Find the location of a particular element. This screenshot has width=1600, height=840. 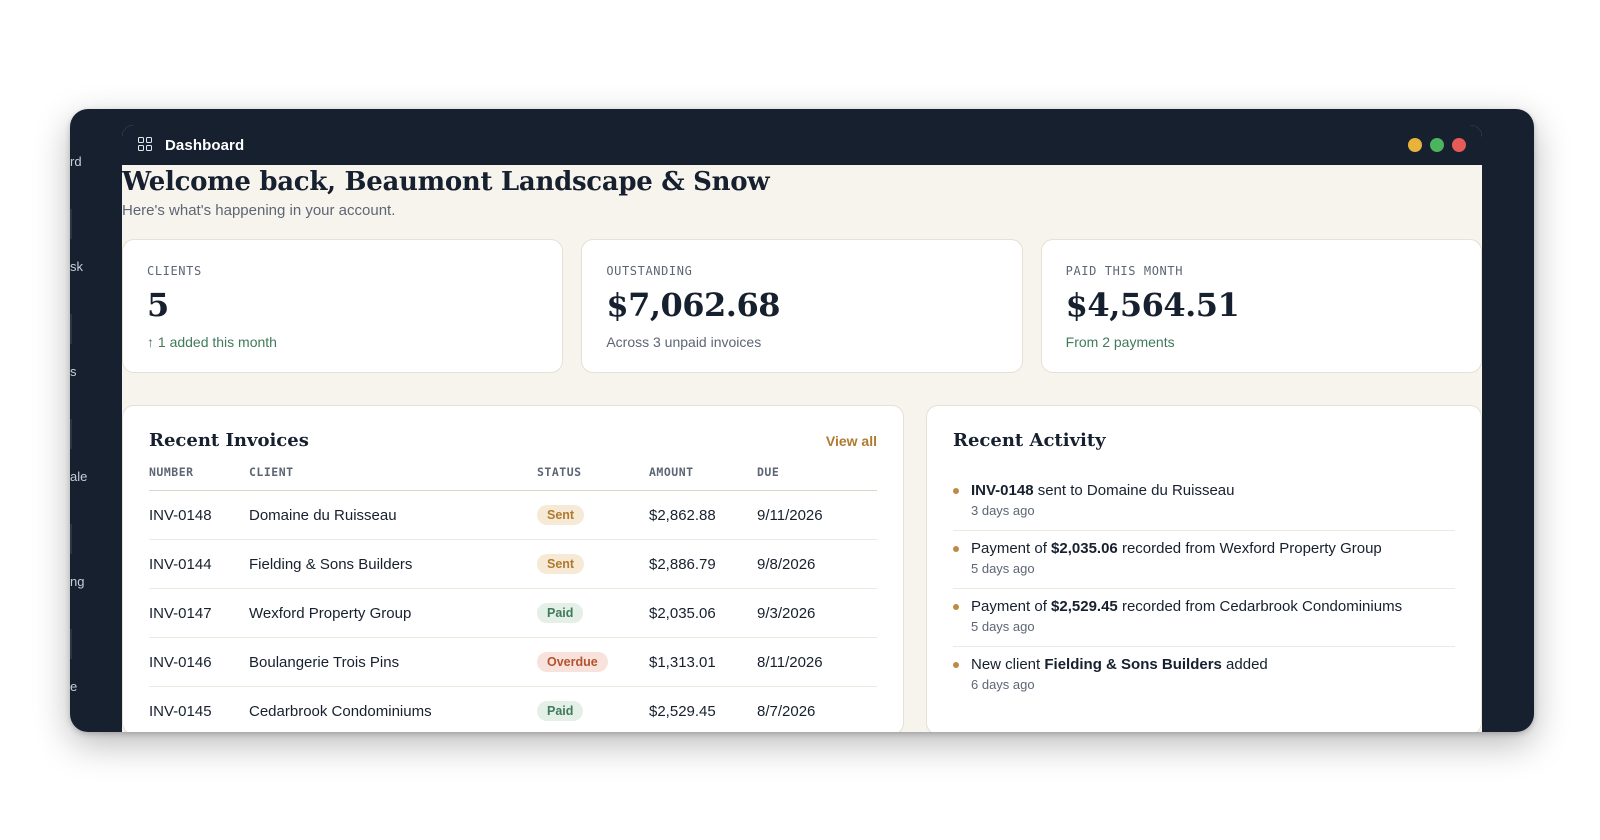

invoice-number: INV-0146 is located at coordinates (199, 662).